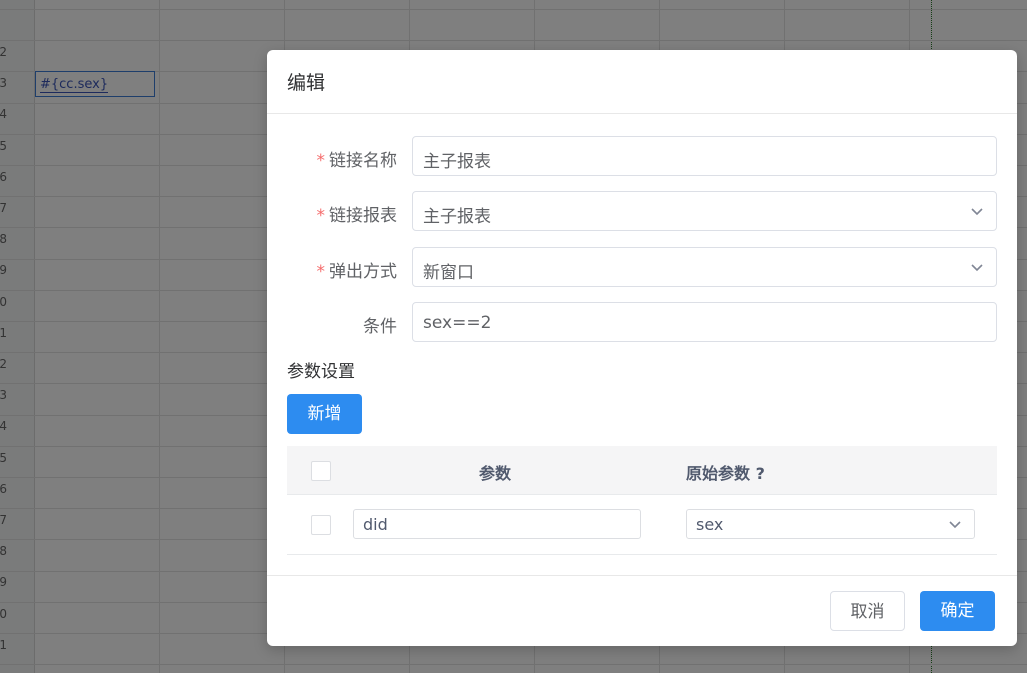 The image size is (1027, 673). What do you see at coordinates (704, 156) in the screenshot?
I see `link-name-input: 主子报表` at bounding box center [704, 156].